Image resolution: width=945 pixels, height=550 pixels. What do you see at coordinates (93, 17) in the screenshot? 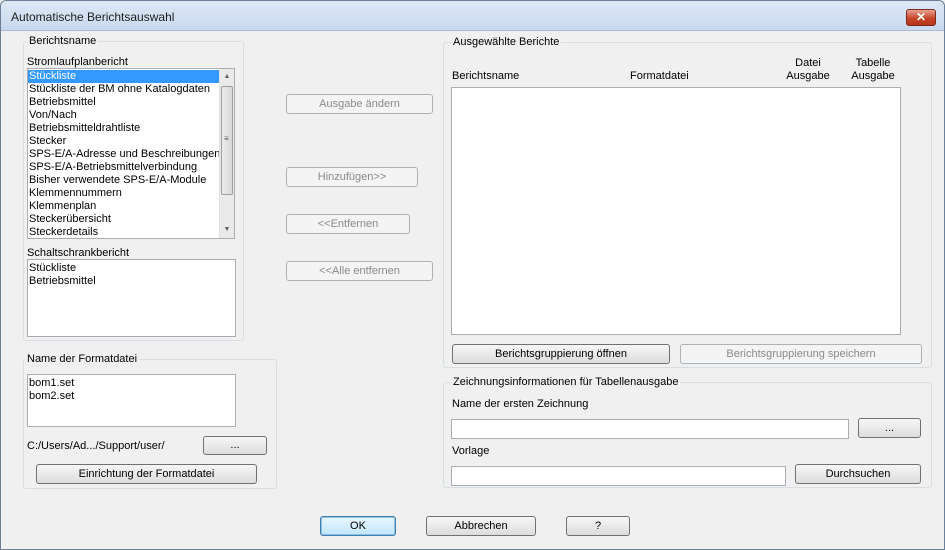
I see `dialog-title: Automatische Berichtsauswahl` at bounding box center [93, 17].